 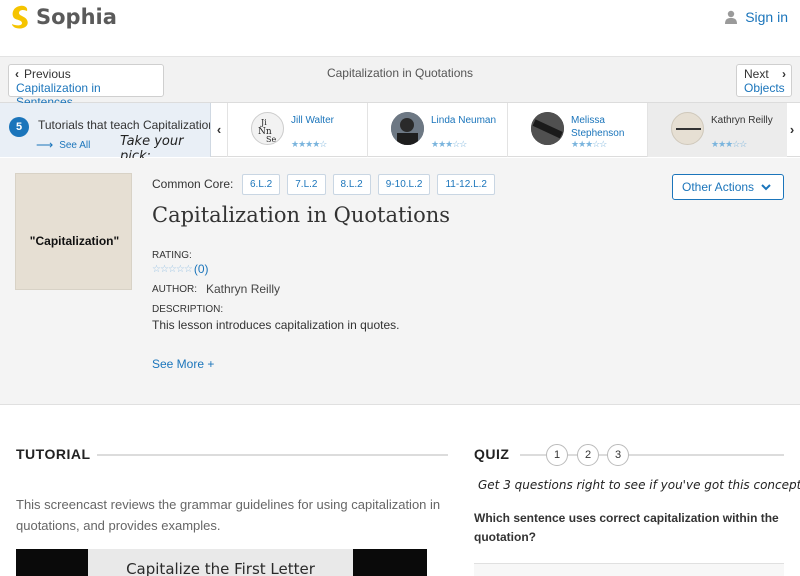 I want to click on page-title: Capitalization in Quotations, so click(x=301, y=215).